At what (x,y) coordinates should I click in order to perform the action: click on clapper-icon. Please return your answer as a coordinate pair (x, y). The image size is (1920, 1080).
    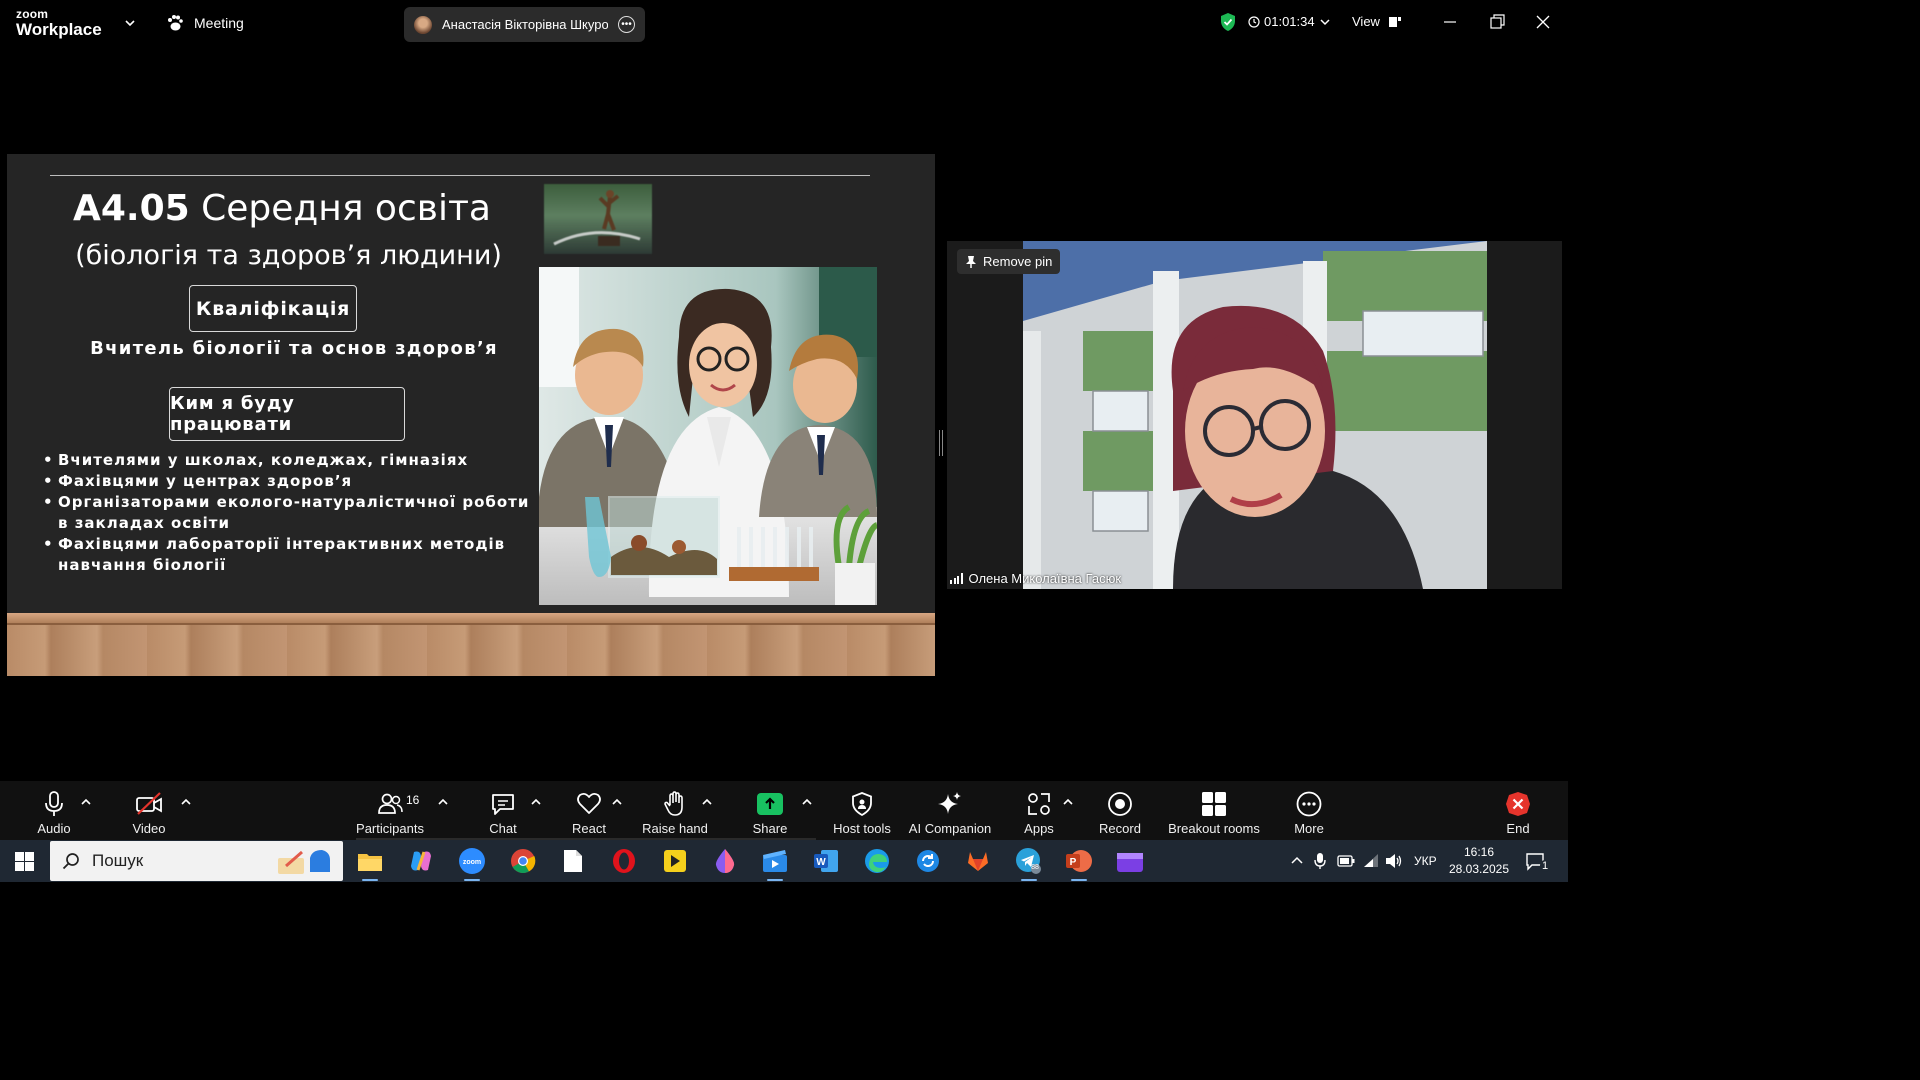
    Looking at the image, I should click on (775, 861).